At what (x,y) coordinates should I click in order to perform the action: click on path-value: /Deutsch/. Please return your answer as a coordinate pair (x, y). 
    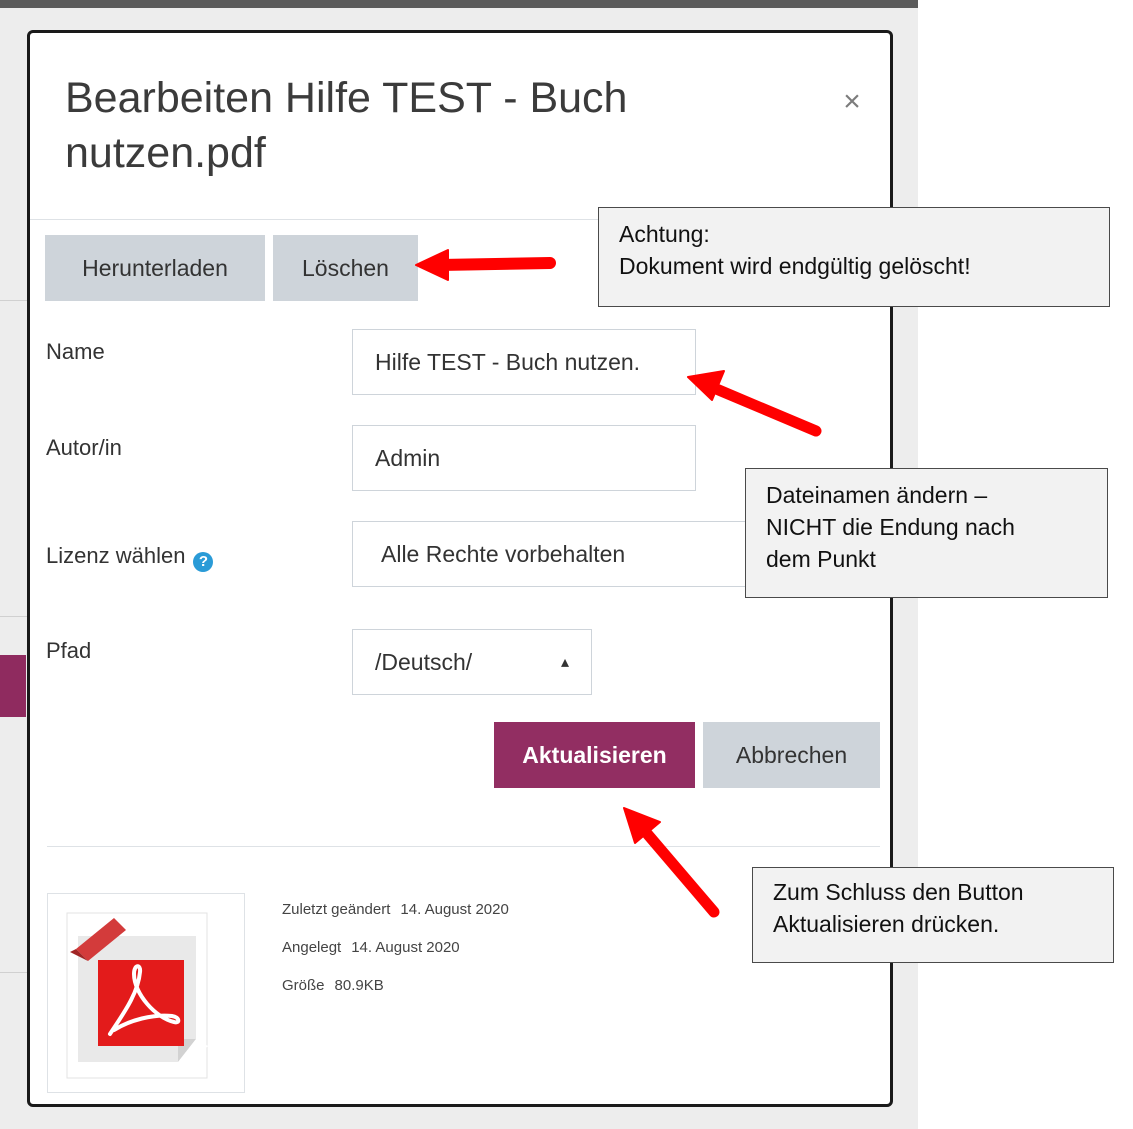
    Looking at the image, I should click on (424, 661).